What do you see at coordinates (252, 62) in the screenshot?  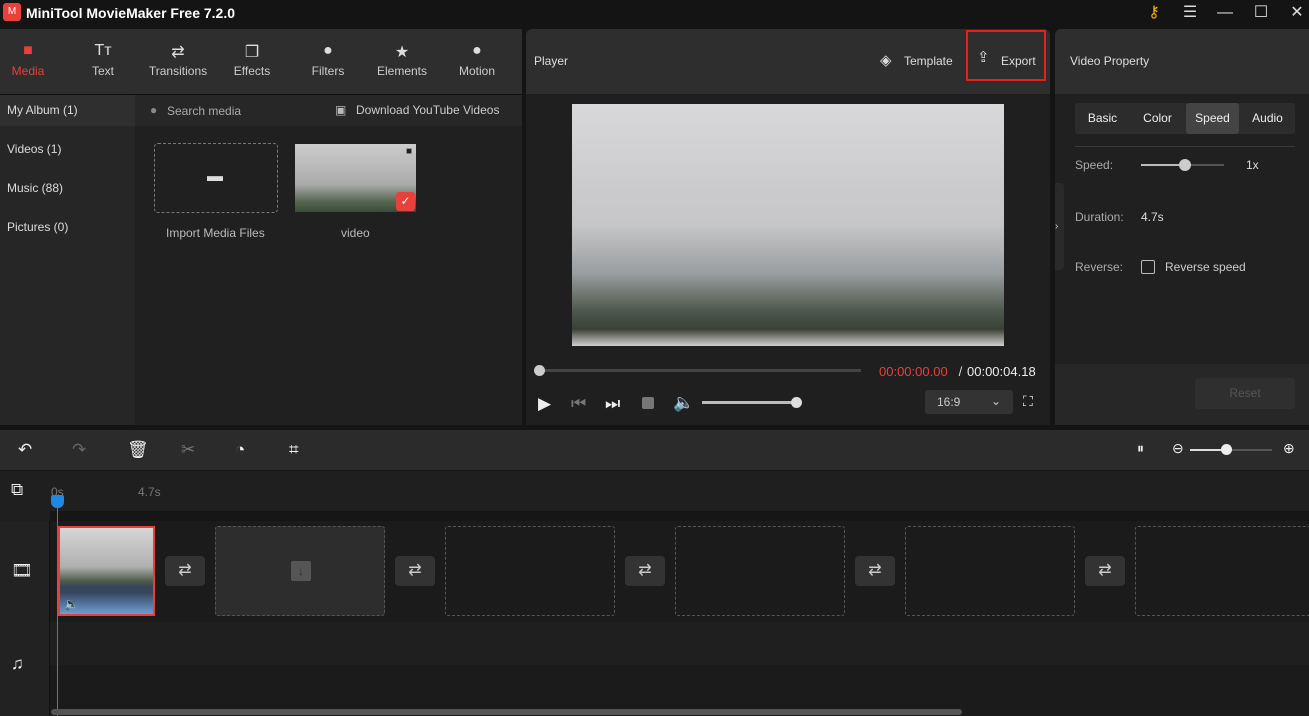 I see `tab-effects: ❐ Effects` at bounding box center [252, 62].